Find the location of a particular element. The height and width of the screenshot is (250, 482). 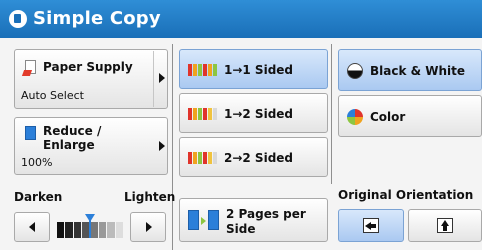

one-to-one-sided-button: 1→1 Sided is located at coordinates (253, 69).